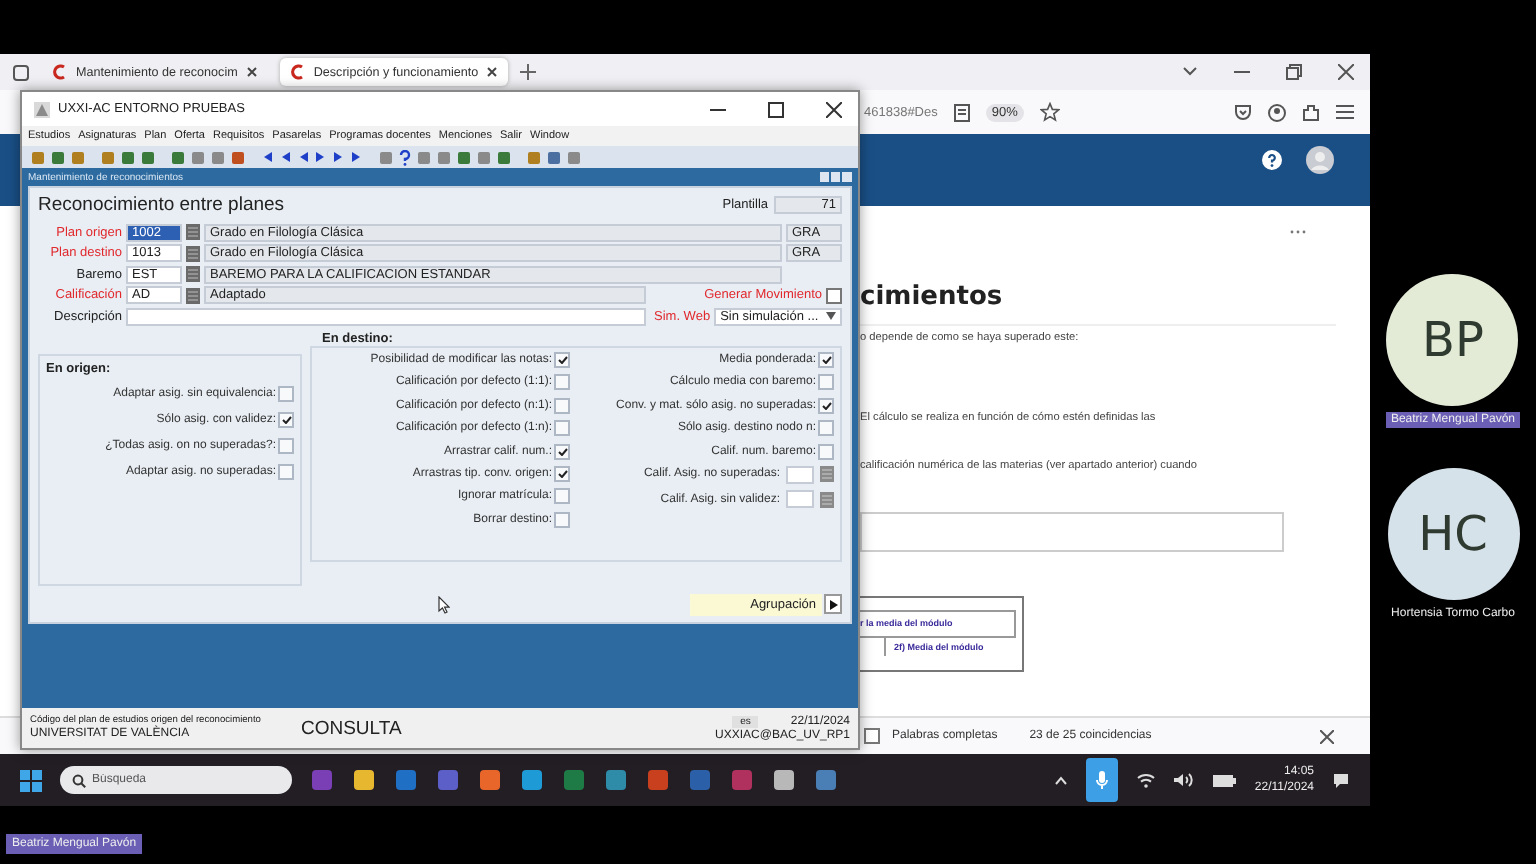 This screenshot has height=864, width=1536. I want to click on form-title: Reconocimiento entre planes, so click(161, 205).